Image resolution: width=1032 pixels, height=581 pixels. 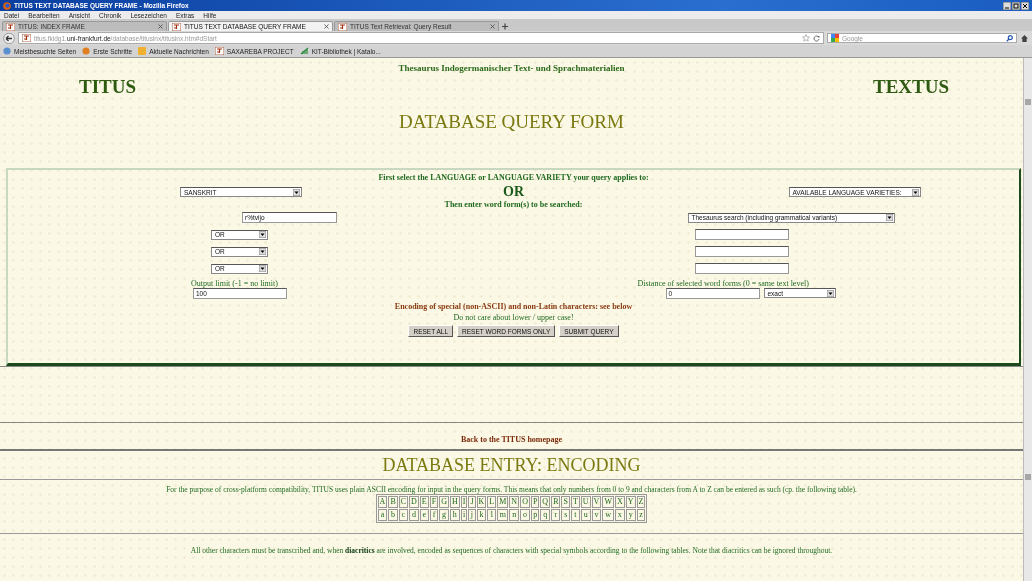 What do you see at coordinates (481, 502) in the screenshot?
I see `letter-cell: K` at bounding box center [481, 502].